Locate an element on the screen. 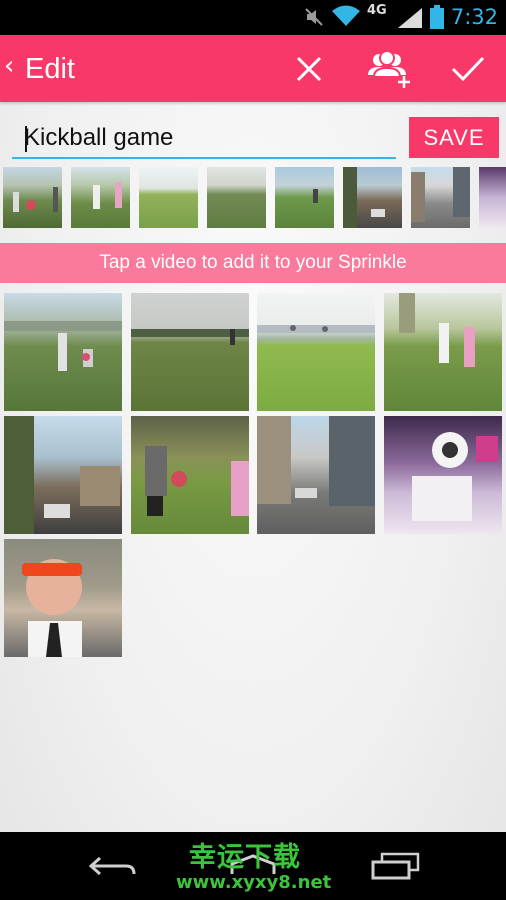  status-time: 7:32 is located at coordinates (474, 17).